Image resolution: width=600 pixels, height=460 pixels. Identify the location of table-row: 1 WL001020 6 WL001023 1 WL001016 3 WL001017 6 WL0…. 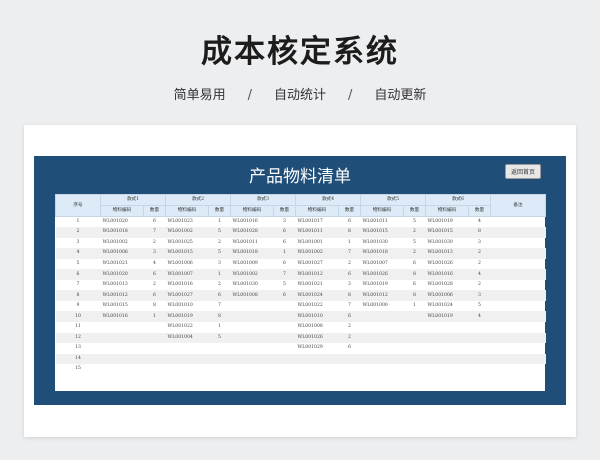
(301, 222).